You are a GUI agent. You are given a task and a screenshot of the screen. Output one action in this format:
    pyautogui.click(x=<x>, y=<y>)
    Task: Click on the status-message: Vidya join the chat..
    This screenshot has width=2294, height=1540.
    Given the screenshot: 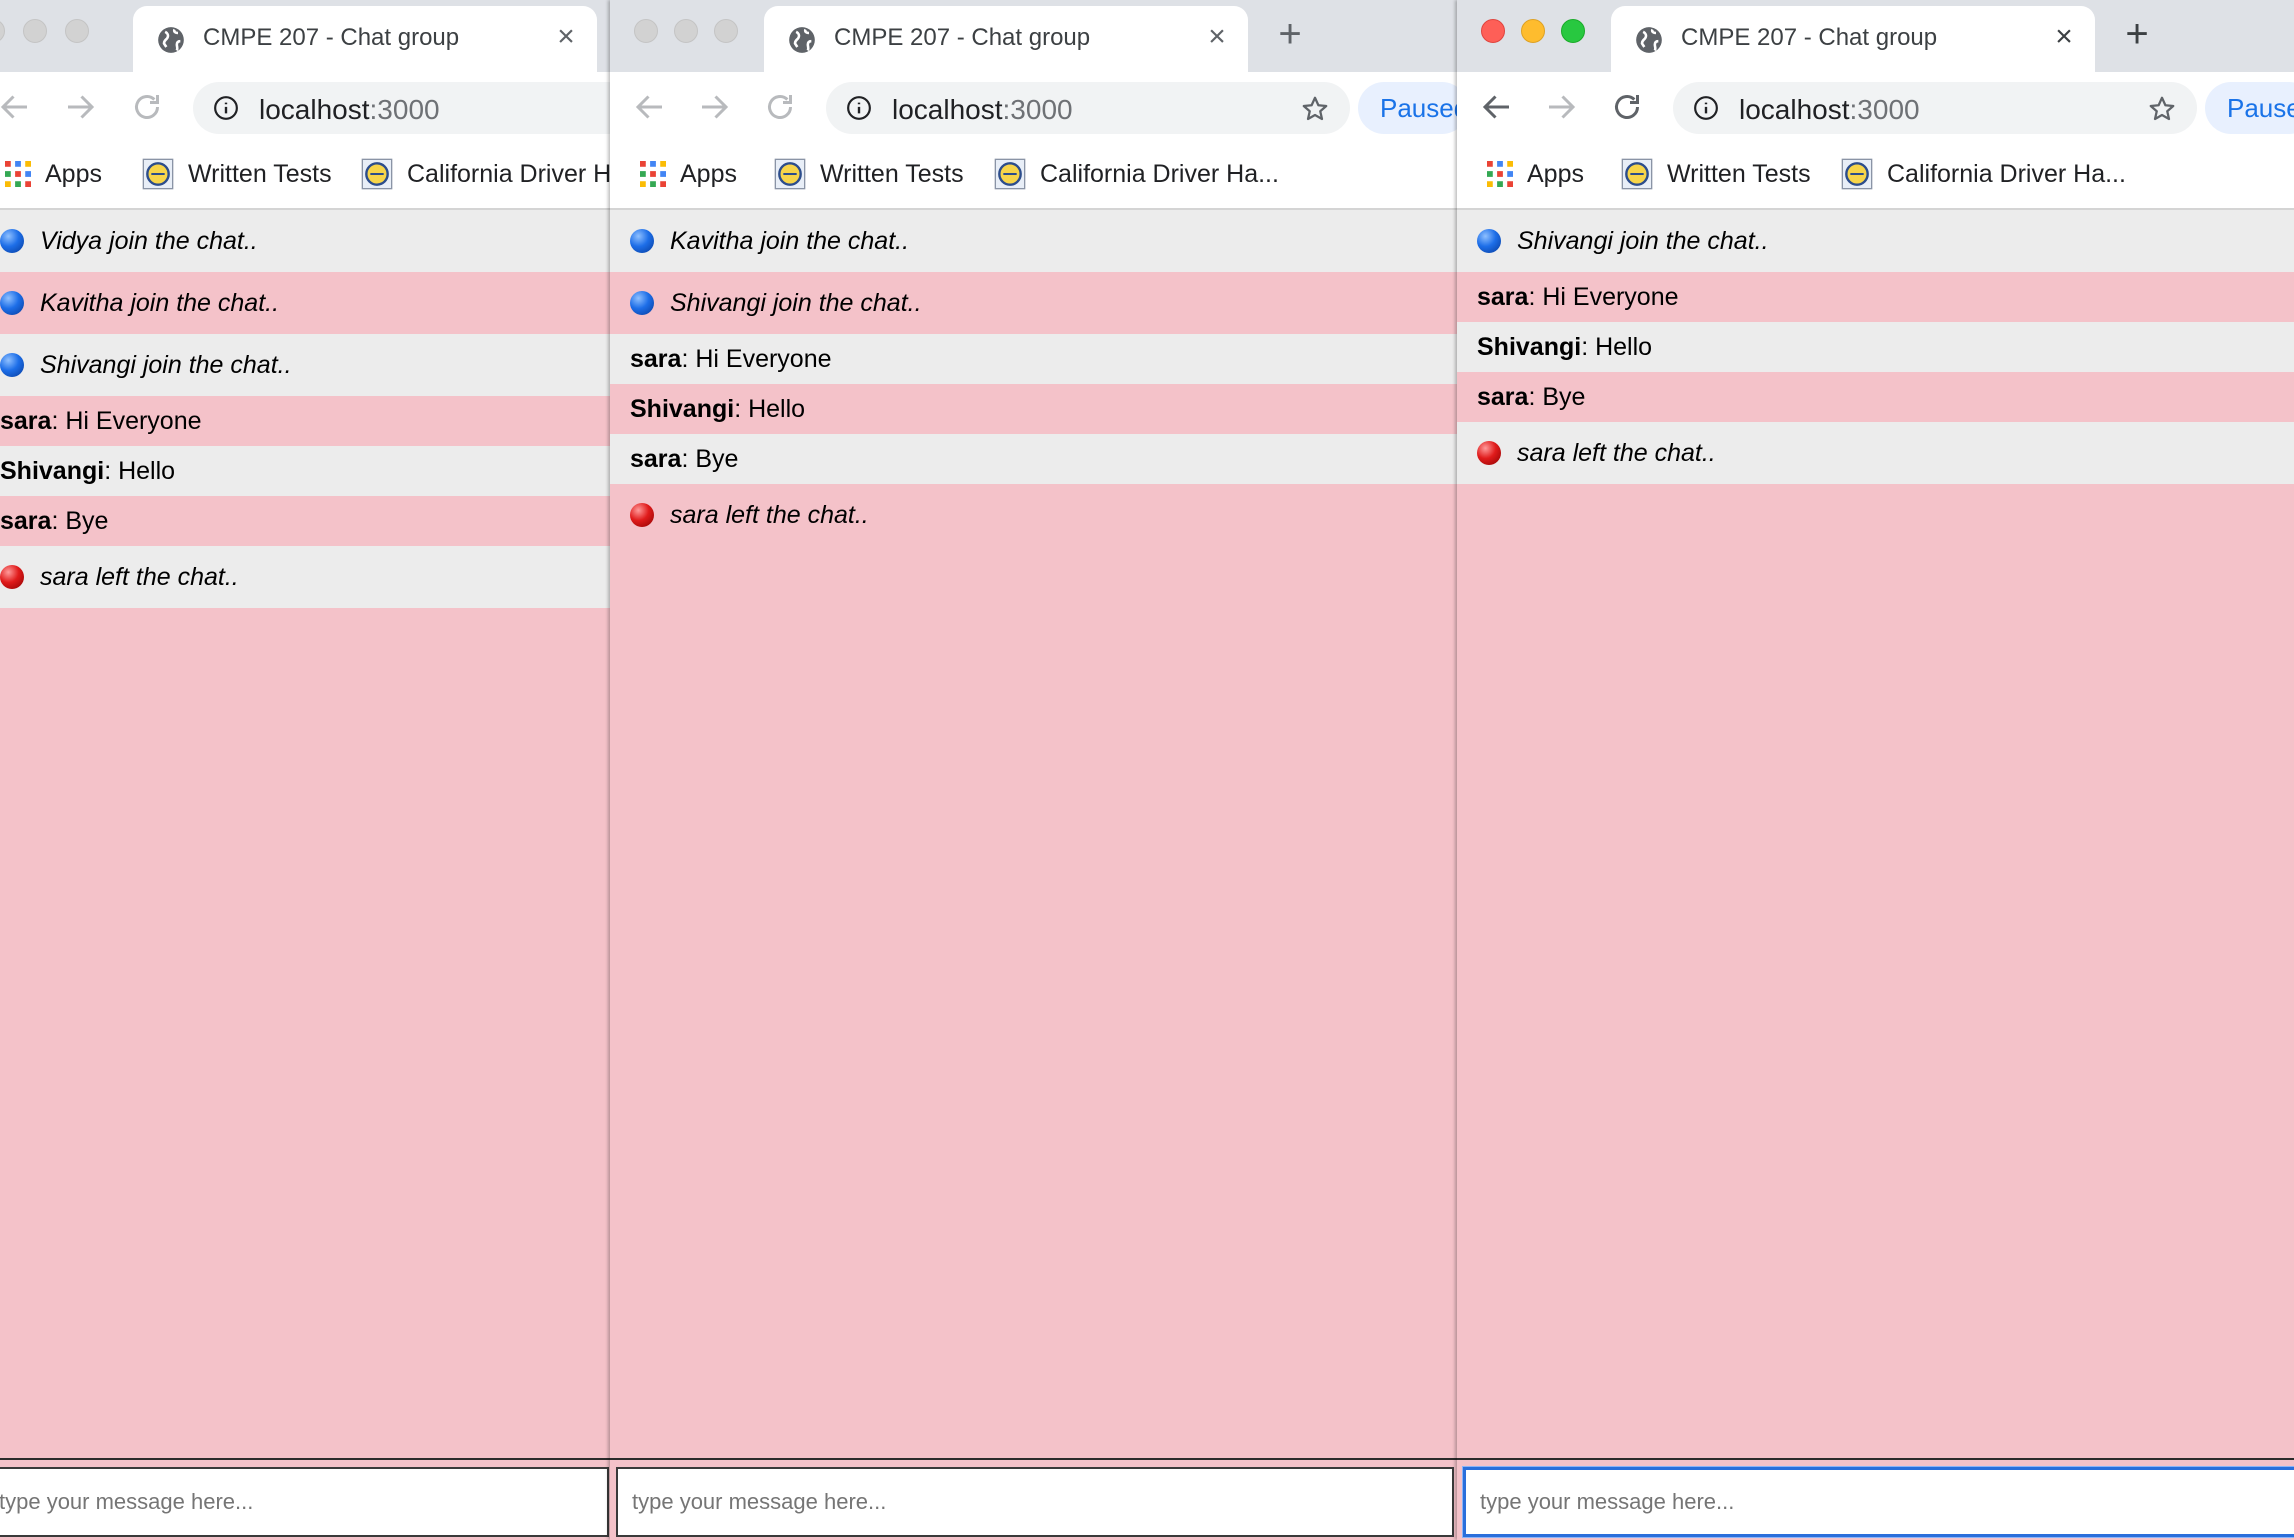 What is the action you would take?
    pyautogui.click(x=305, y=241)
    